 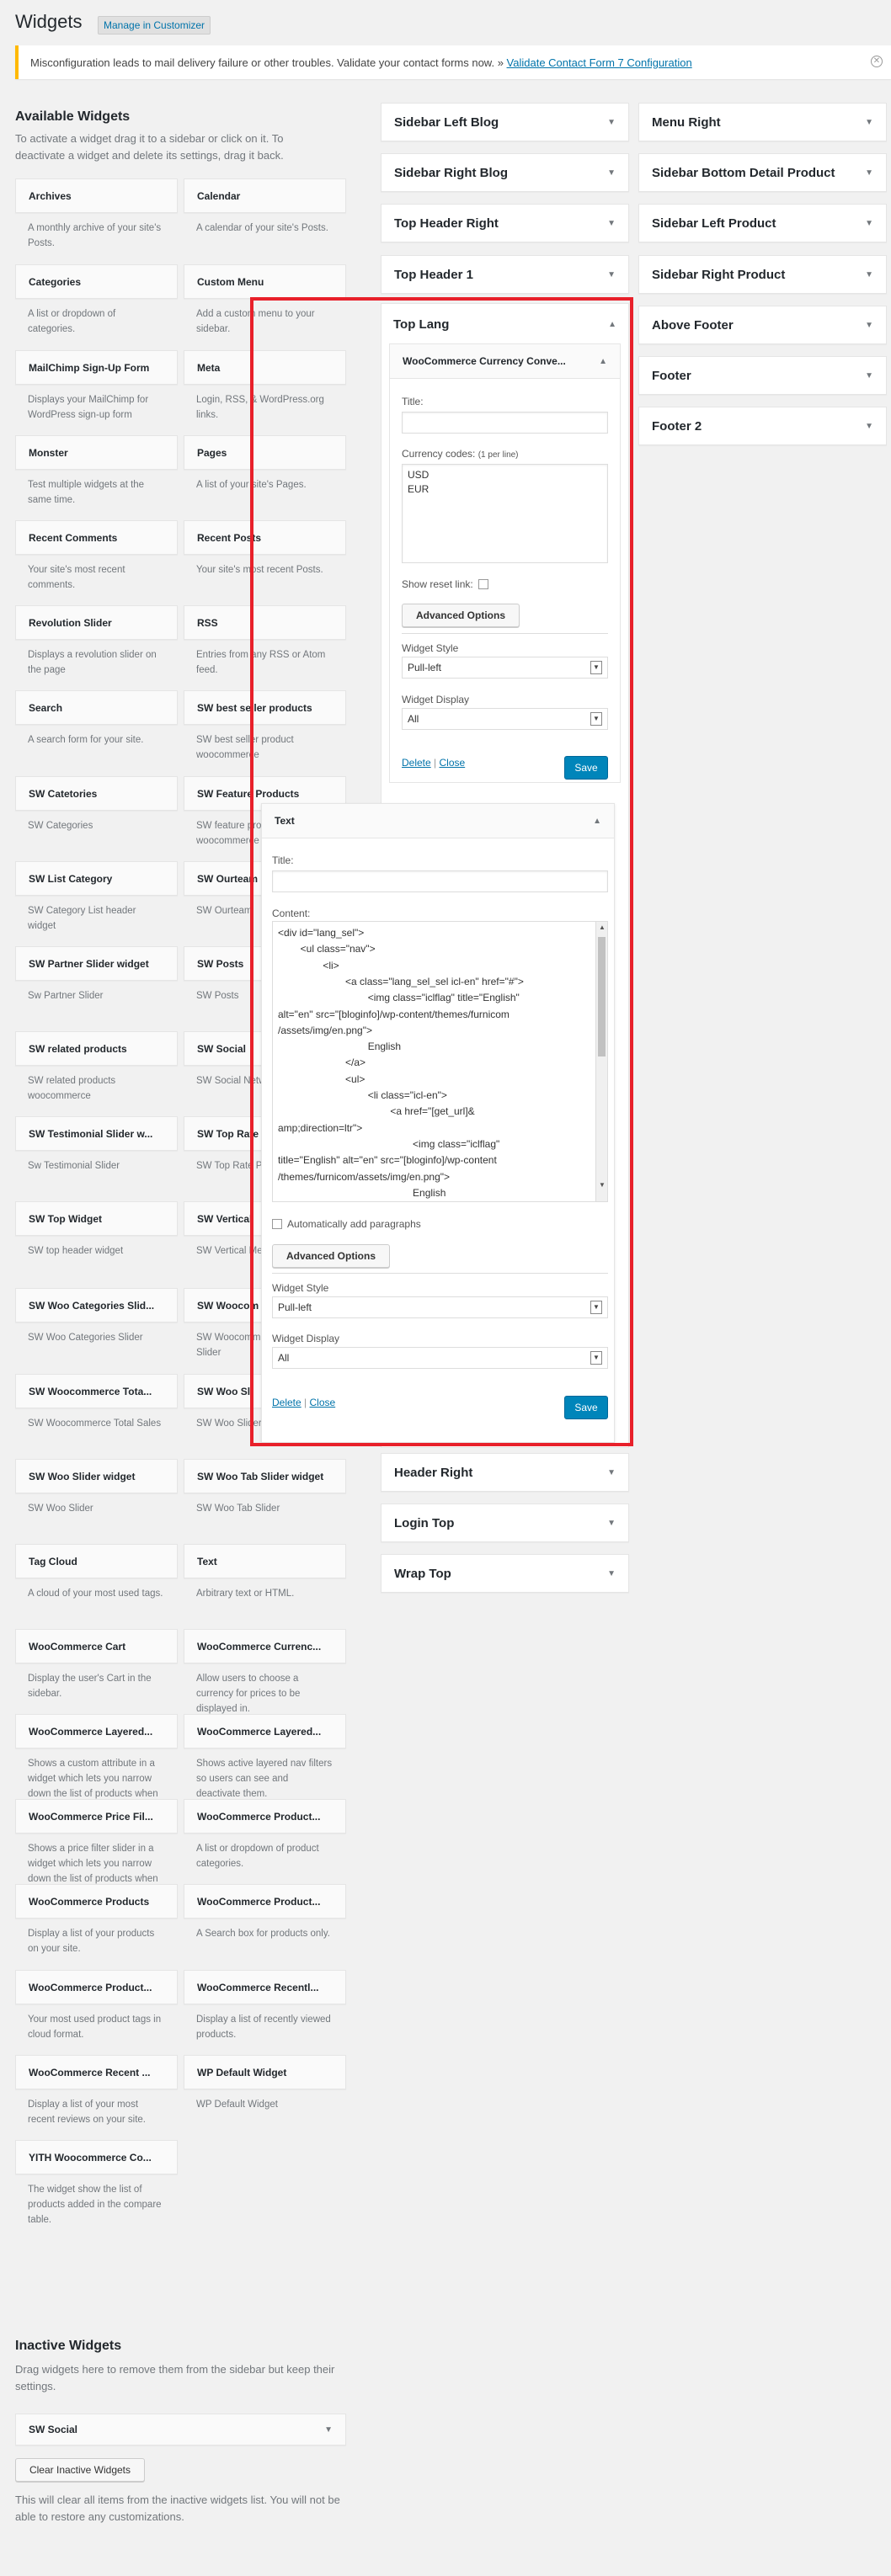 I want to click on sidebar-box: Wrap Top ▼, so click(x=505, y=1573).